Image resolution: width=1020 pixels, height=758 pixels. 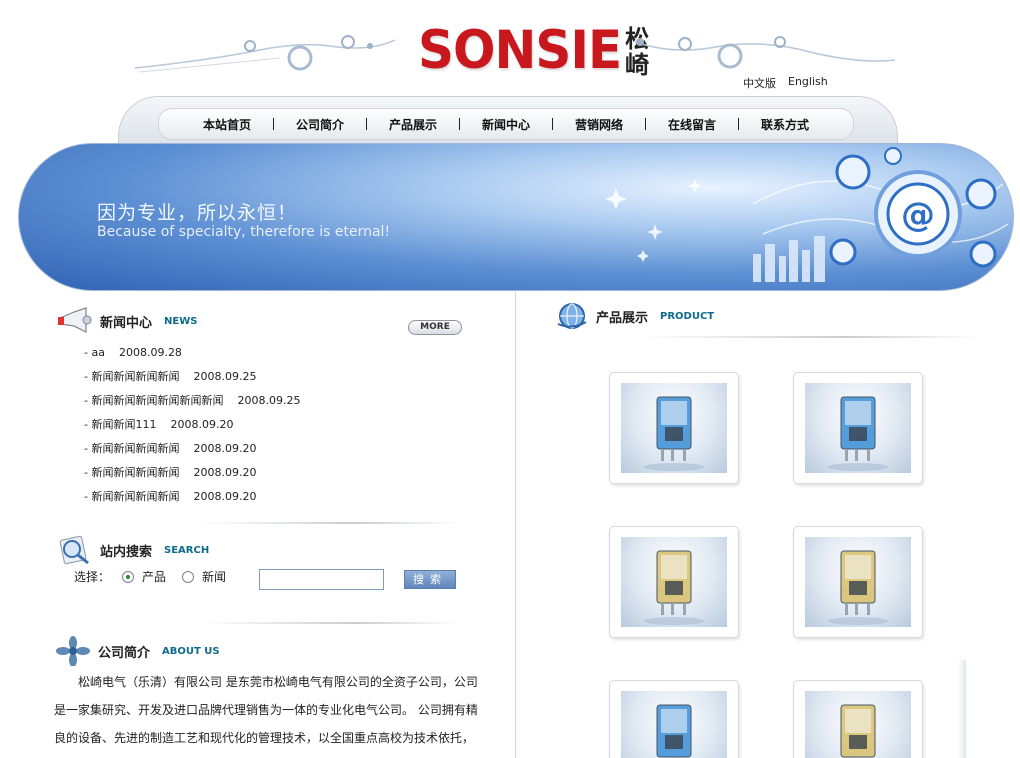 What do you see at coordinates (808, 81) in the screenshot?
I see `lang-english-link: English` at bounding box center [808, 81].